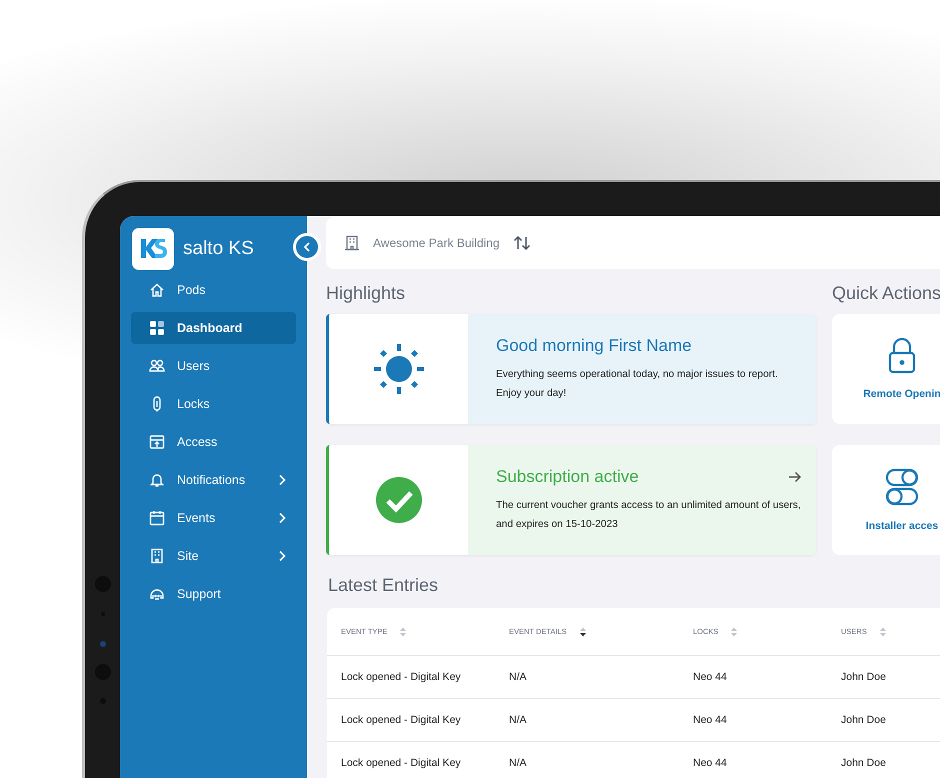 The width and height of the screenshot is (940, 778). What do you see at coordinates (398, 369) in the screenshot?
I see `sun-icon` at bounding box center [398, 369].